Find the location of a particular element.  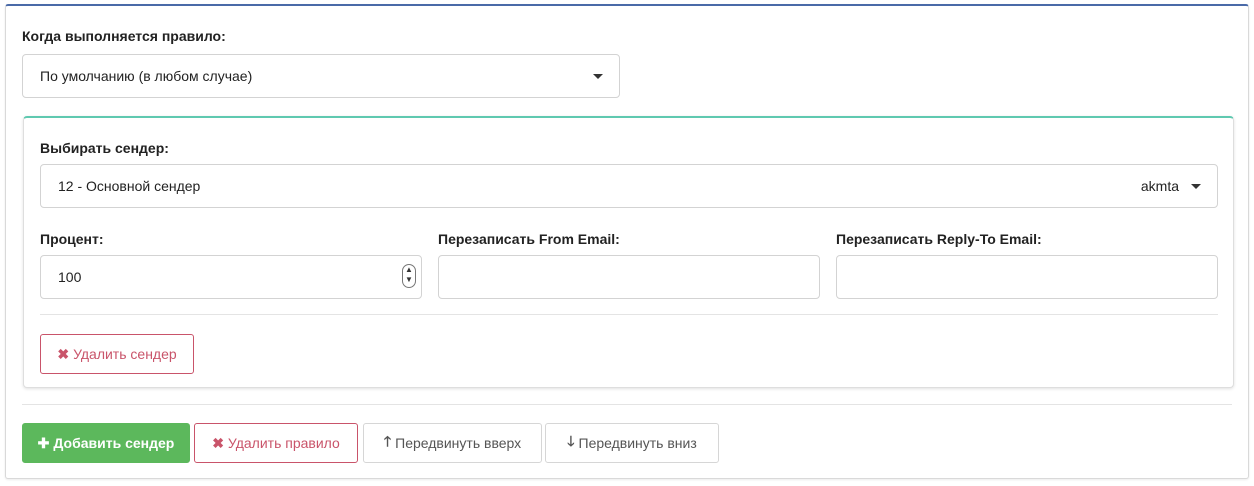

spinner-icon: ▲ ▼ is located at coordinates (409, 276).